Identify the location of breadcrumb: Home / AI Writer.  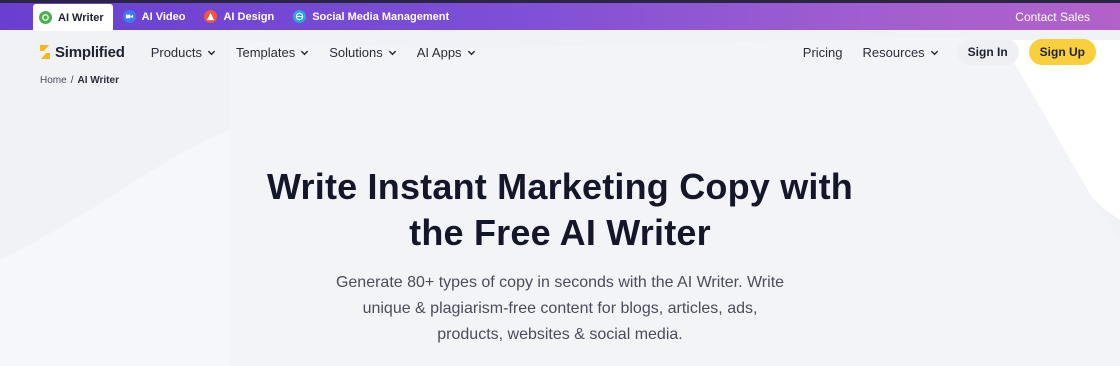
(580, 80).